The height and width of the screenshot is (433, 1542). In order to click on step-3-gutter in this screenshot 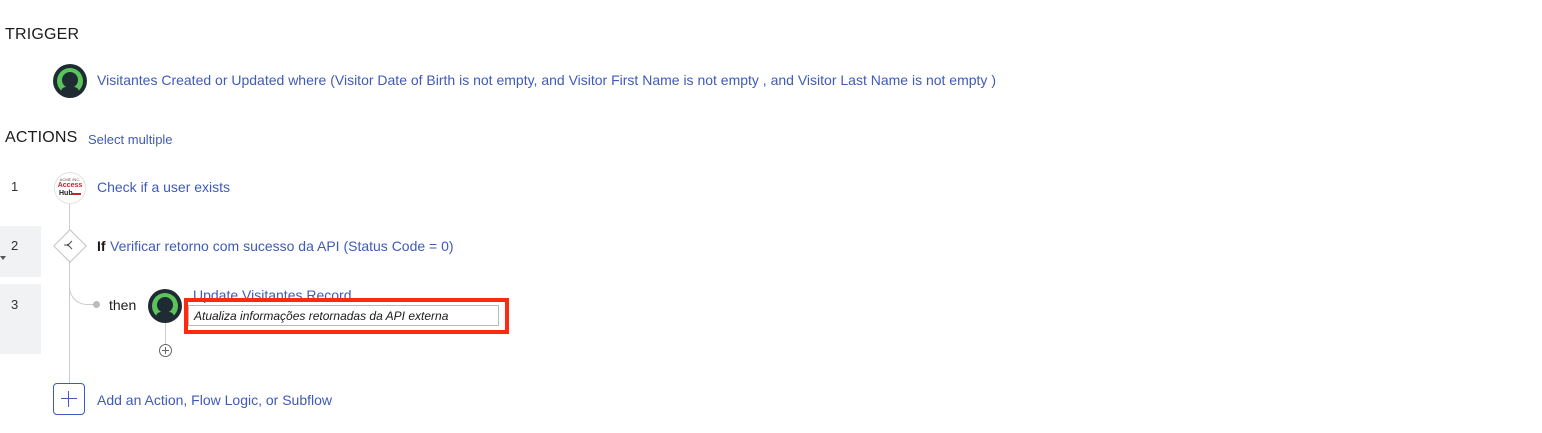, I will do `click(20, 319)`.